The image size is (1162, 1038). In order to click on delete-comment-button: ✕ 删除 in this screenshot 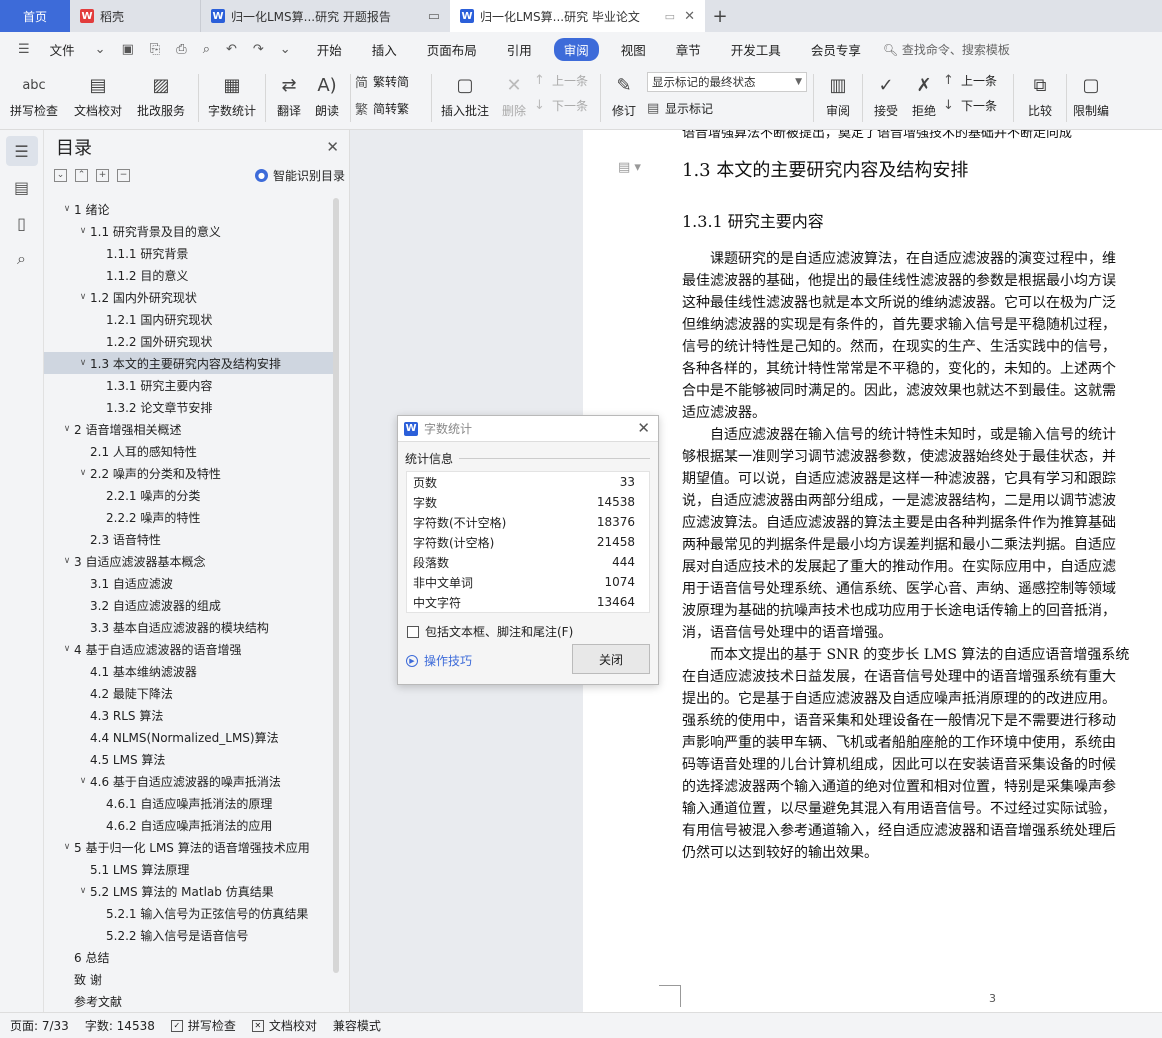, I will do `click(514, 96)`.